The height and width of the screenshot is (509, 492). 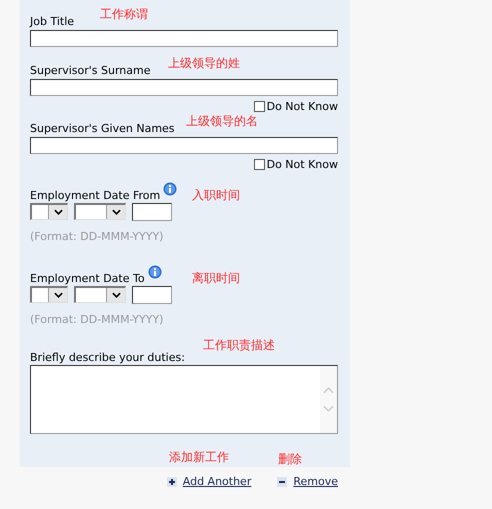 I want to click on annotation-text: 上级领导的名, so click(x=222, y=121).